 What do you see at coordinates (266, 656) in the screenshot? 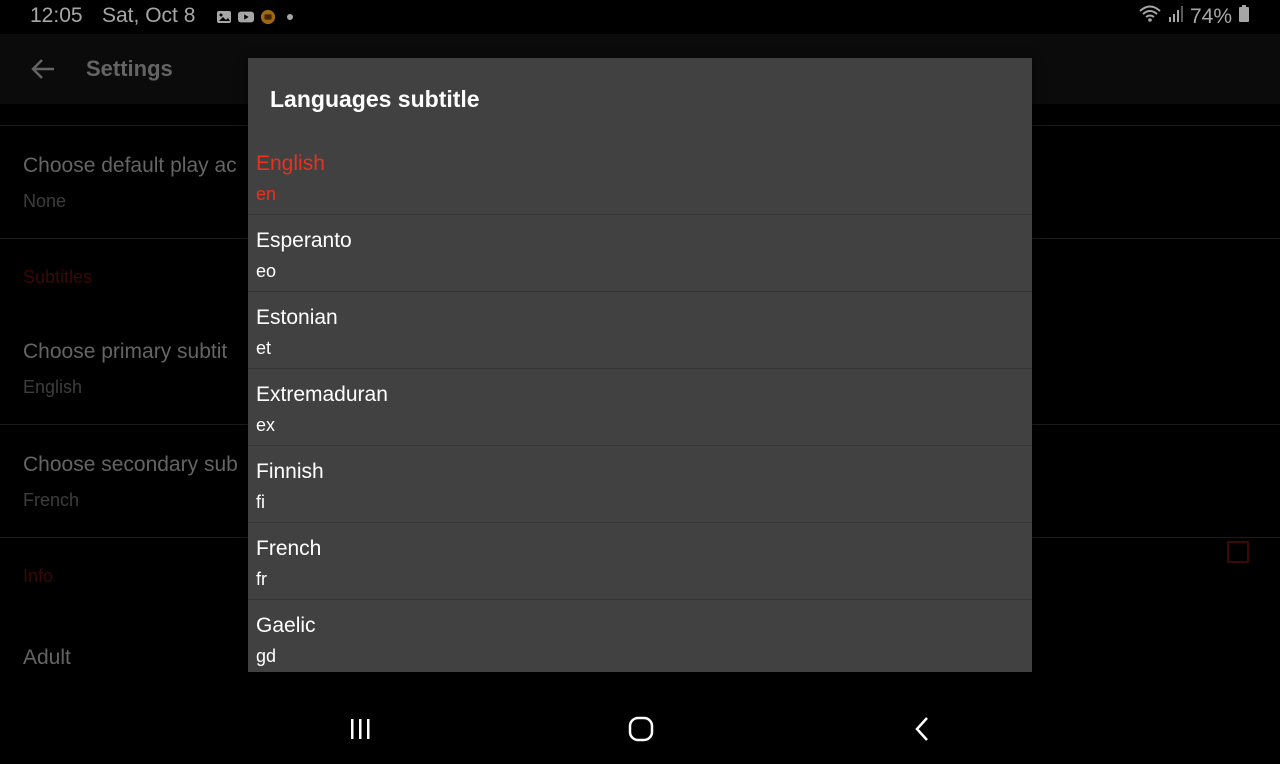
I see `language-code: gd` at bounding box center [266, 656].